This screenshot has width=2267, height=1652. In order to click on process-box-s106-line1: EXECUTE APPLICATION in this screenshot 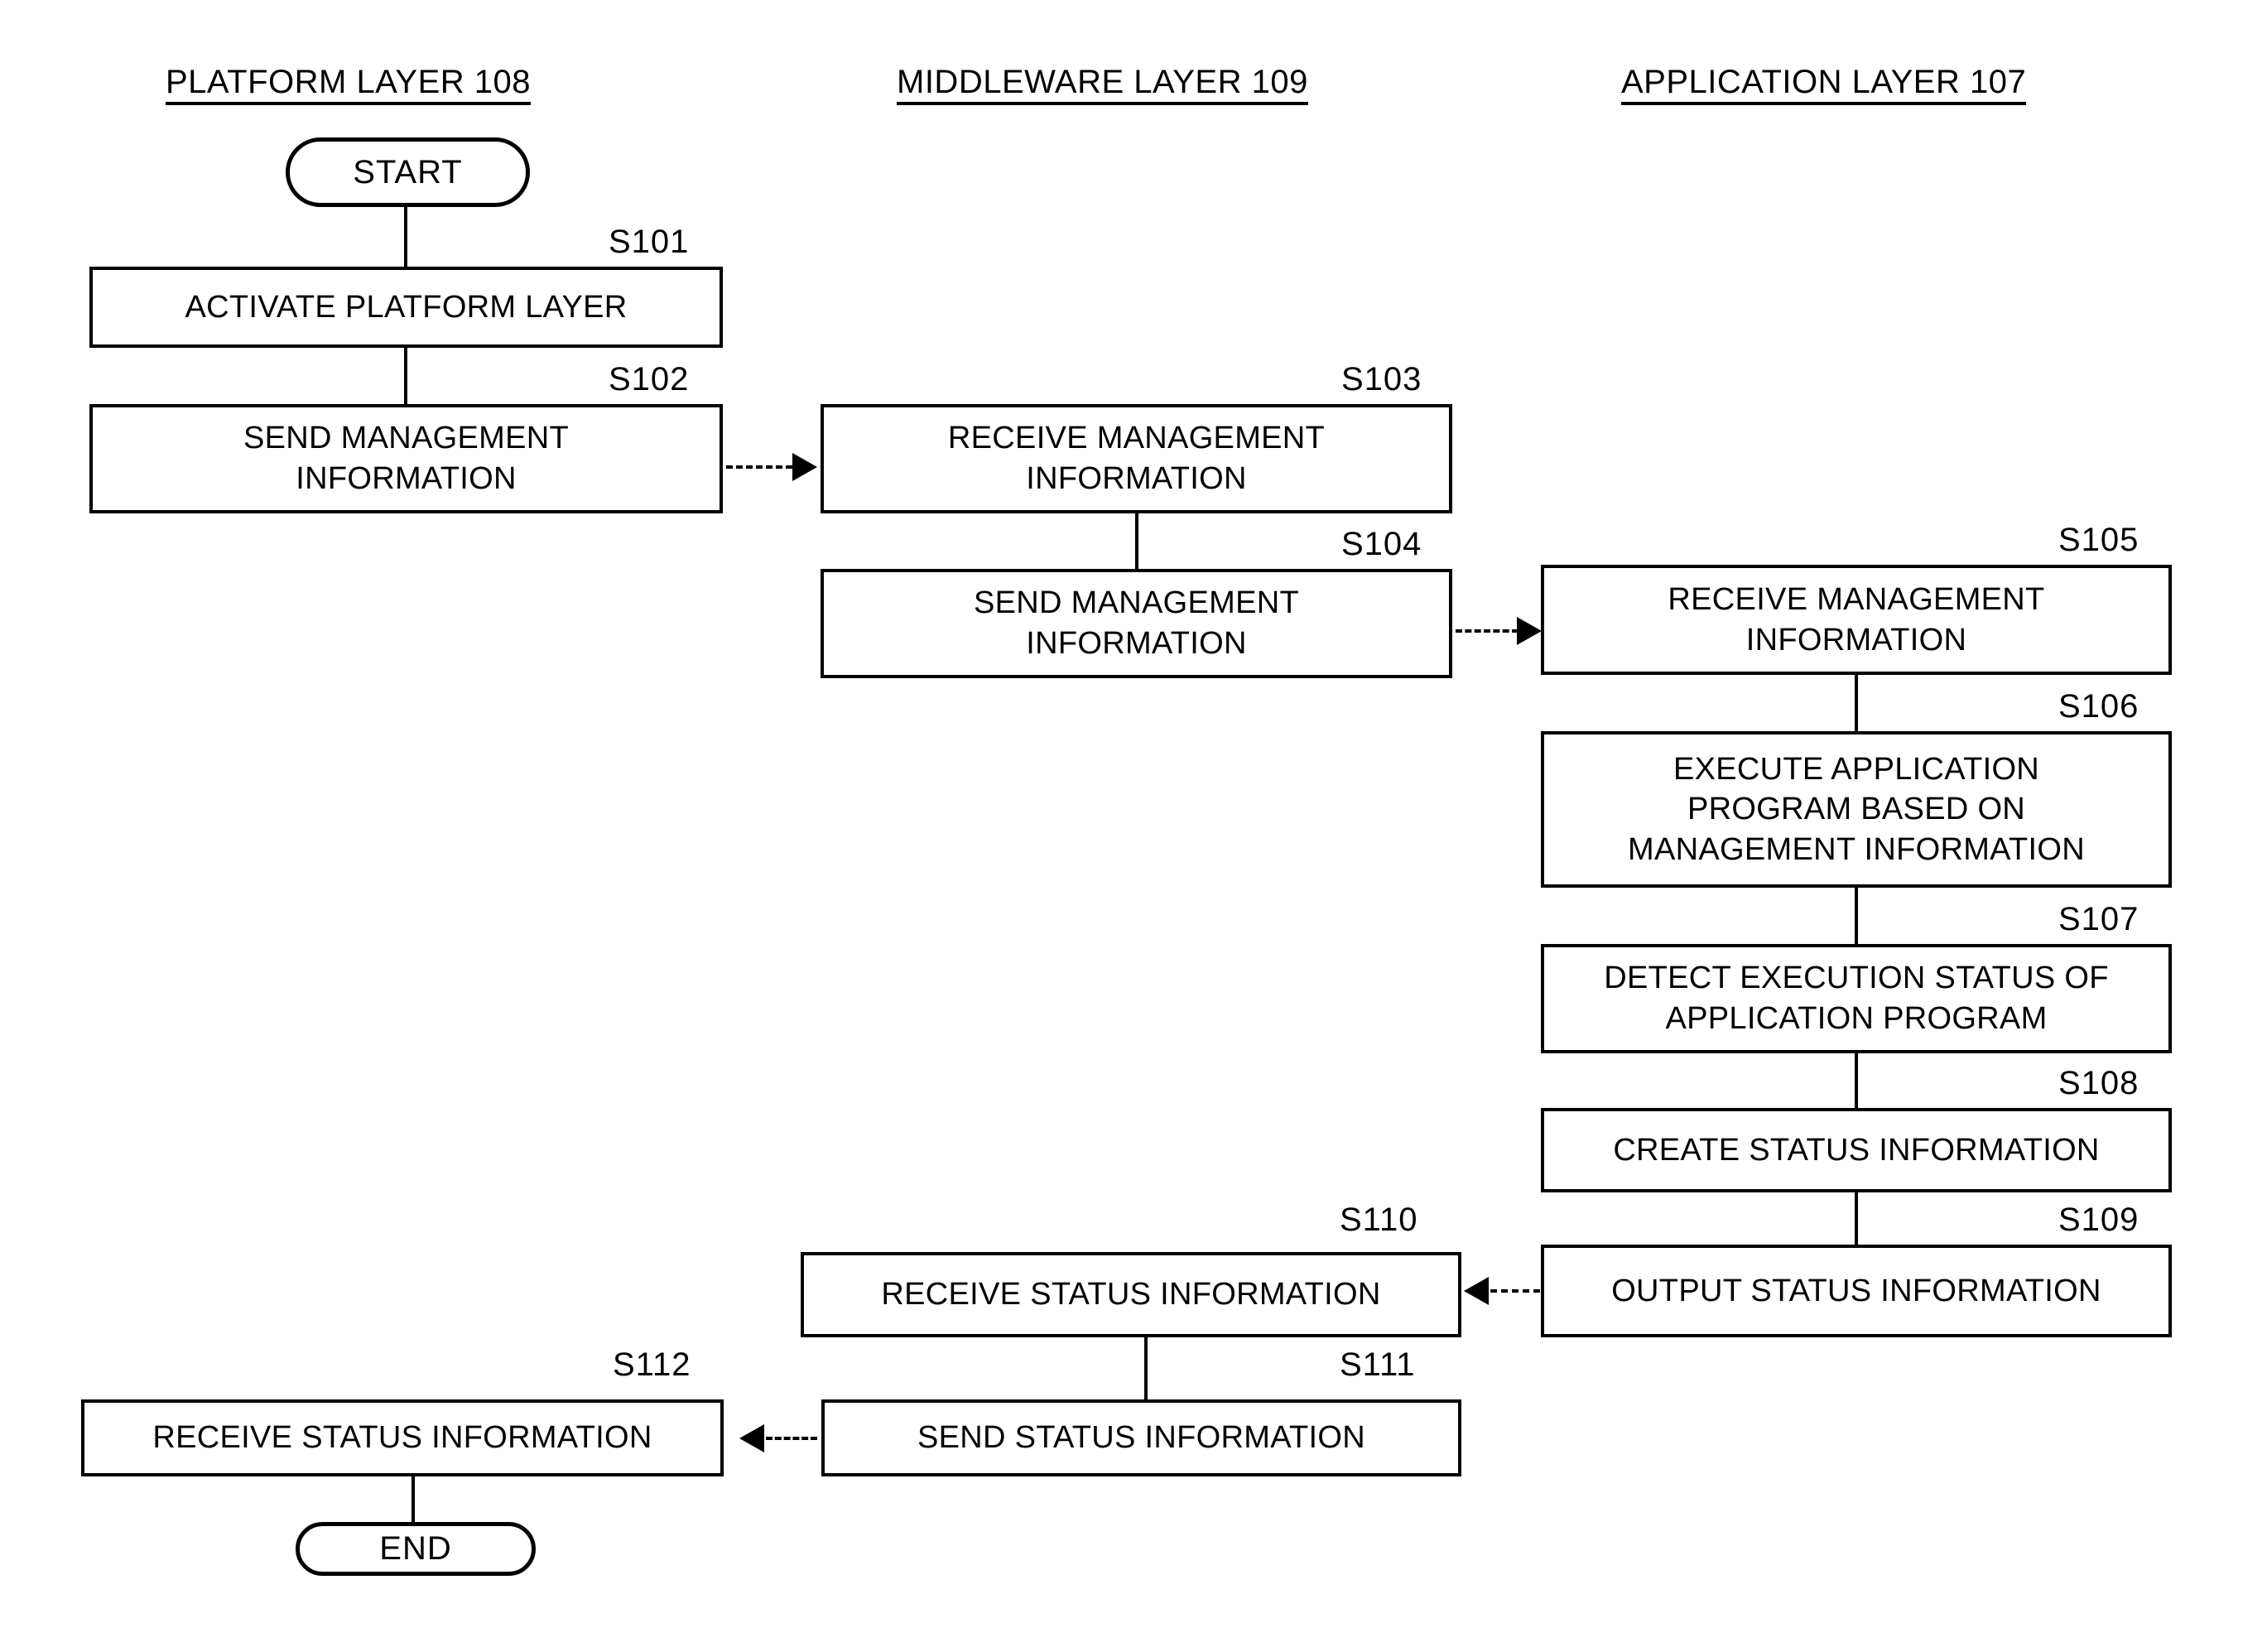, I will do `click(1856, 769)`.